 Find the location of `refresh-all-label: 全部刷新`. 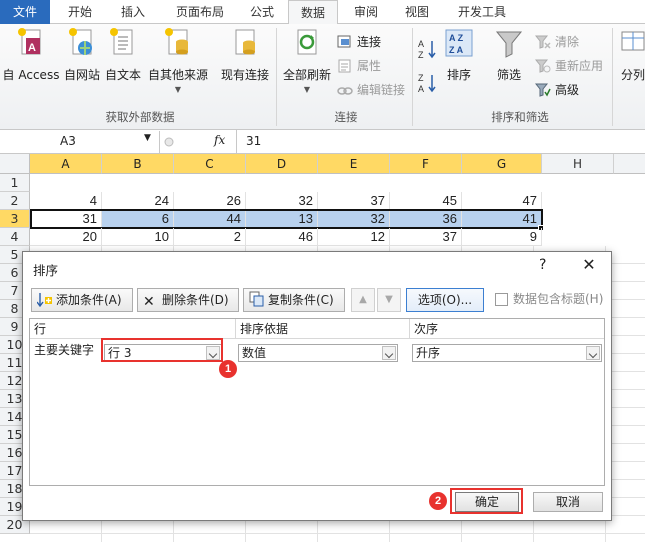

refresh-all-label: 全部刷新 is located at coordinates (306, 75).